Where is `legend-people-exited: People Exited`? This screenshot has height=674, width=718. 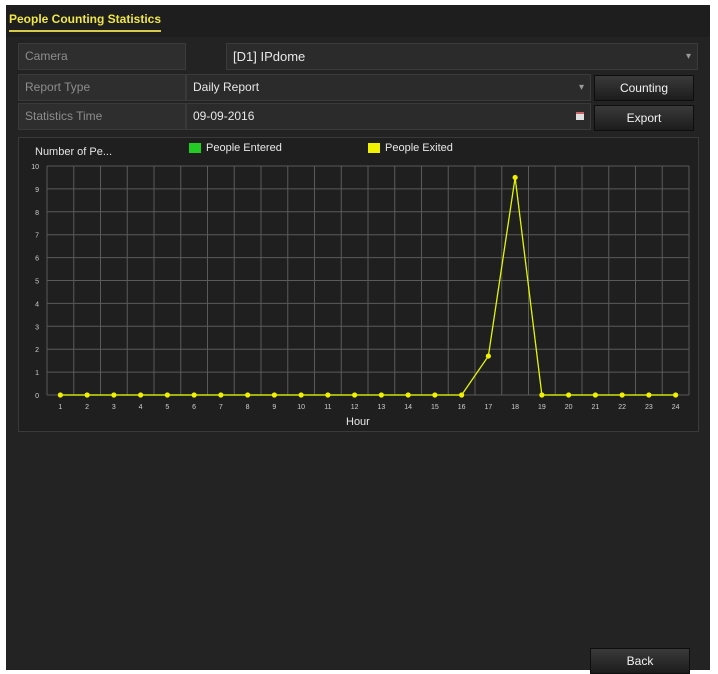 legend-people-exited: People Exited is located at coordinates (410, 148).